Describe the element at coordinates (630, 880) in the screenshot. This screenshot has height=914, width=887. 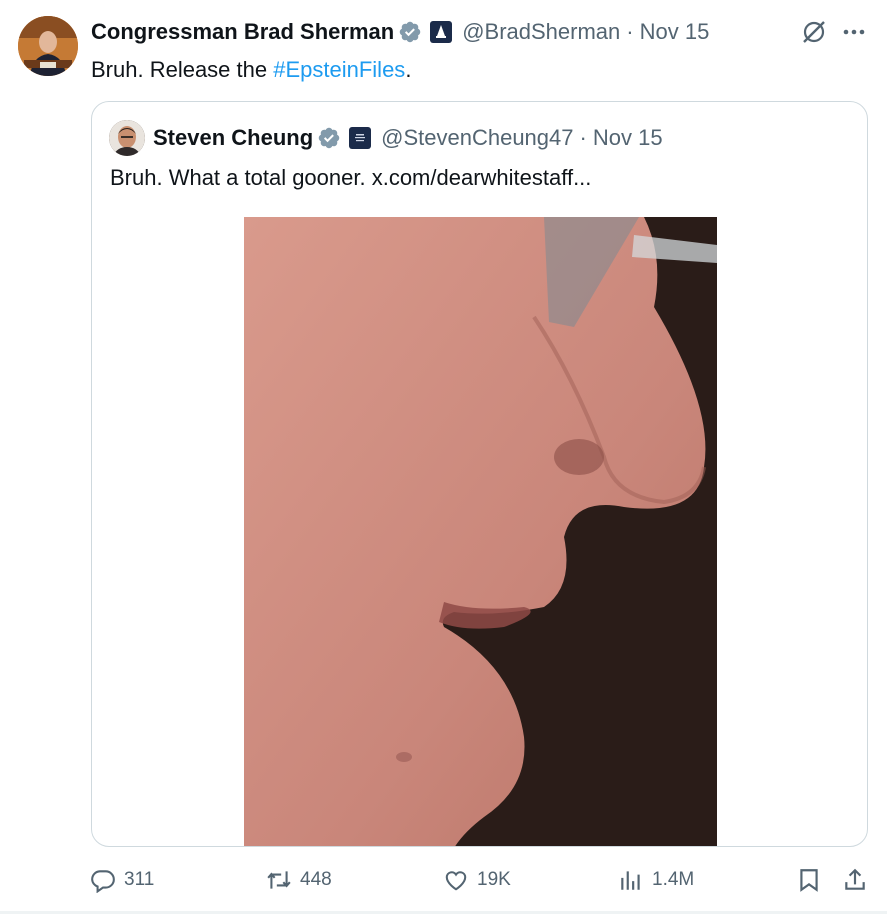
I see `views-icon` at that location.